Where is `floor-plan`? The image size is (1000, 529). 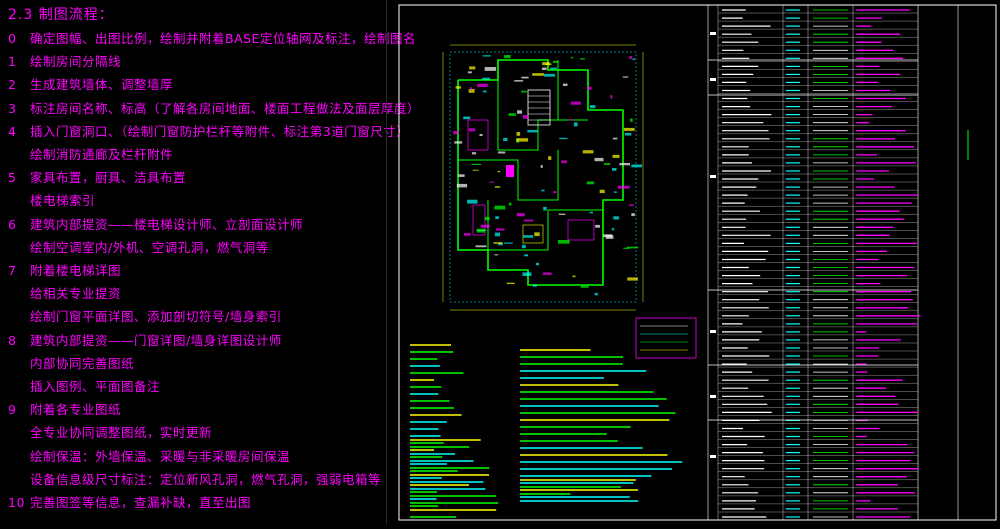
floor-plan is located at coordinates (543, 177).